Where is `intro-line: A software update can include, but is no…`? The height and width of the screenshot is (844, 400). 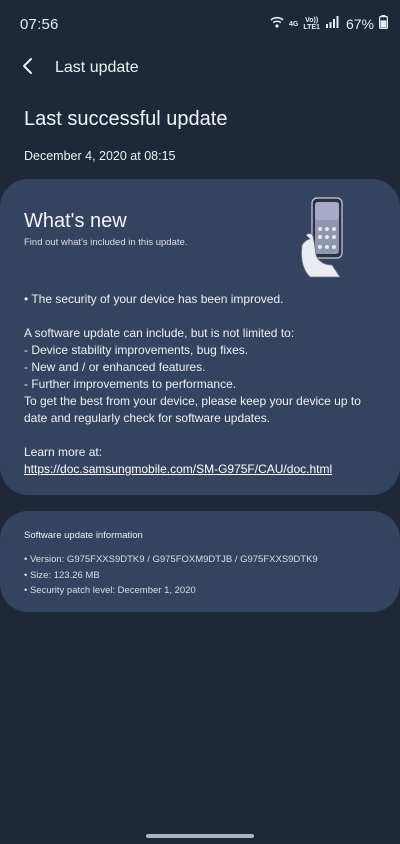 intro-line: A software update can include, but is no… is located at coordinates (159, 333).